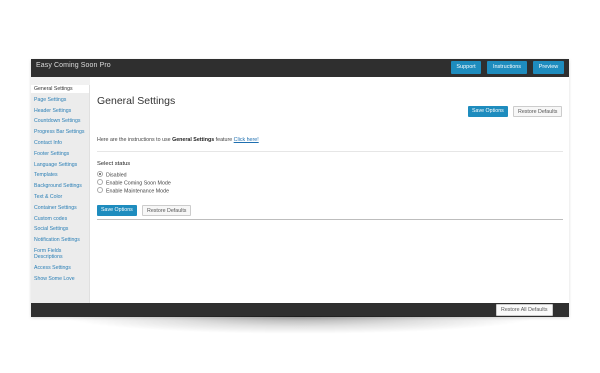 Image resolution: width=600 pixels, height=373 pixels. I want to click on sidebar-item-progress-bar-settings: Progress Bar Settings, so click(60, 132).